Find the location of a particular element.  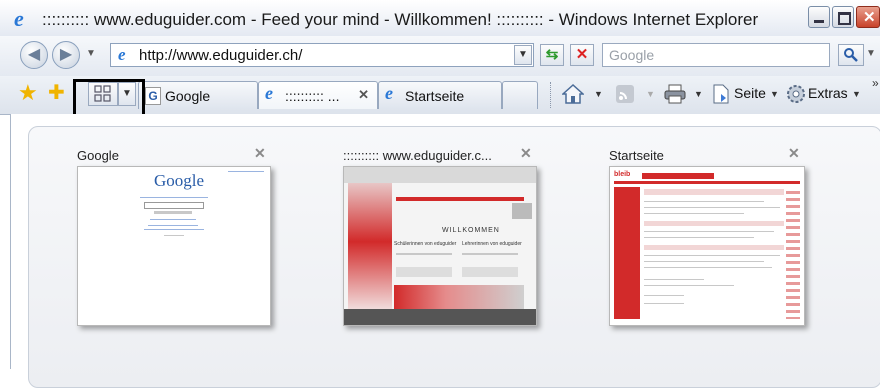

address-field: e http://www.eduguider.ch/ is located at coordinates (322, 55).